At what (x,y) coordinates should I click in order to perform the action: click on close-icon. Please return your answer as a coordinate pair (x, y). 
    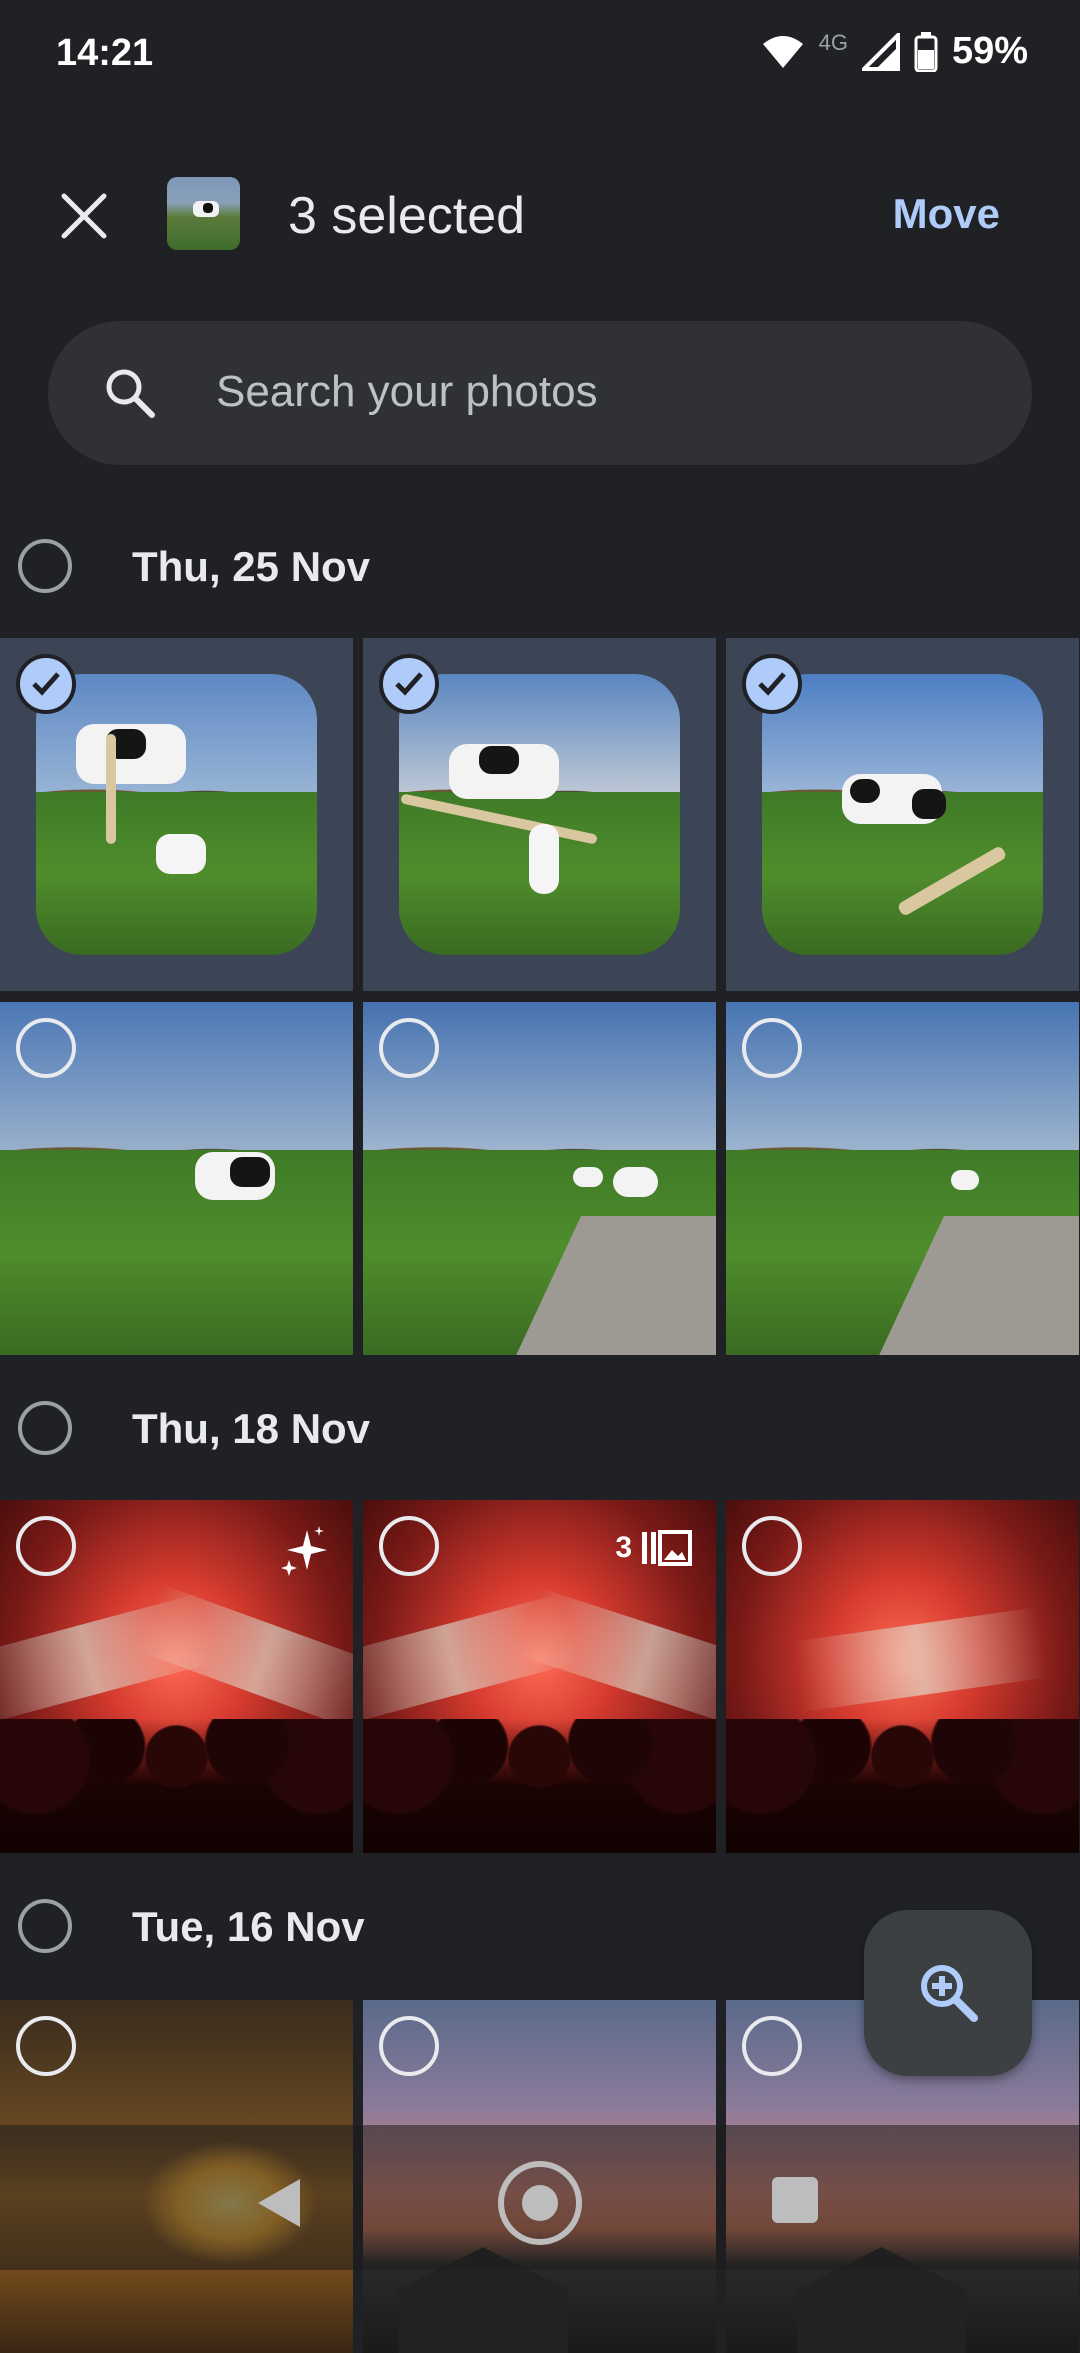
    Looking at the image, I should click on (84, 216).